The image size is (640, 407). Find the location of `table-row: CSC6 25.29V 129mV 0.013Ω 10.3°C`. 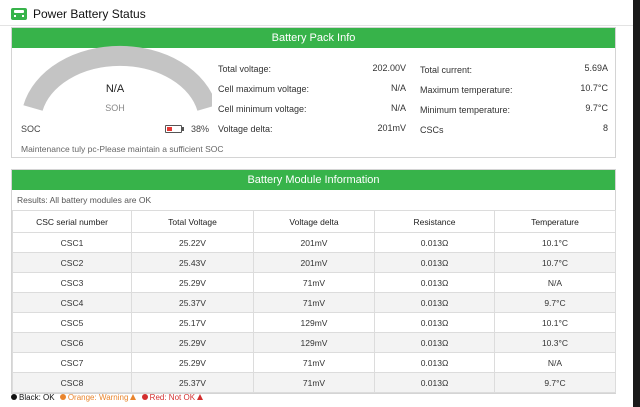

table-row: CSC6 25.29V 129mV 0.013Ω 10.3°C is located at coordinates (314, 342).